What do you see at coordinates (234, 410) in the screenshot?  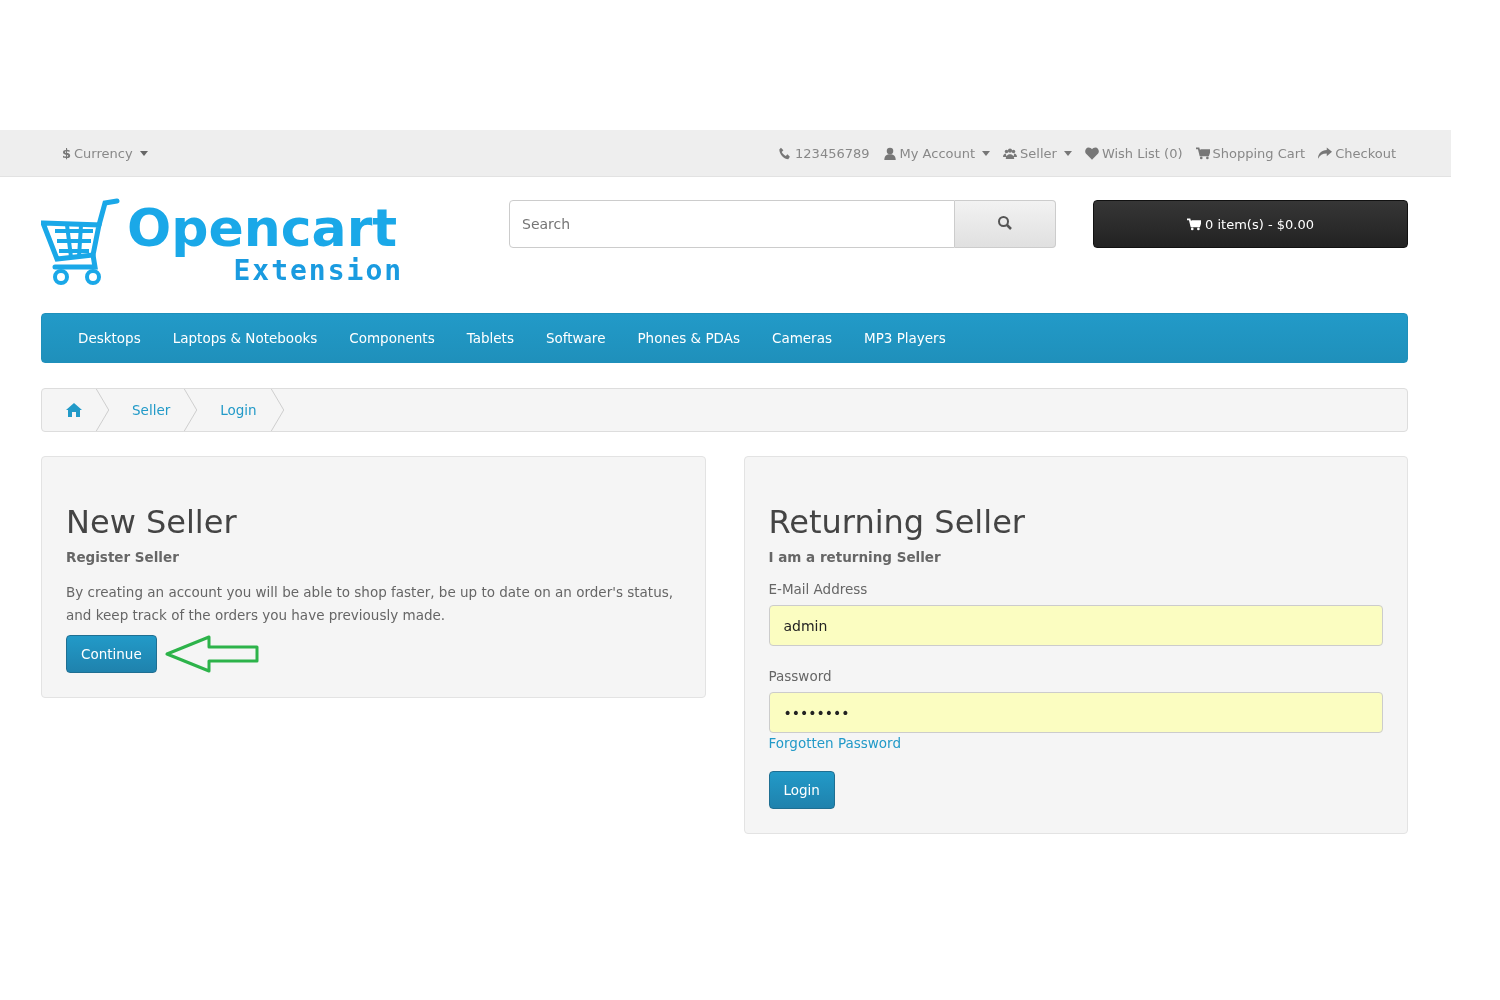 I see `breadcrumb-link: Login` at bounding box center [234, 410].